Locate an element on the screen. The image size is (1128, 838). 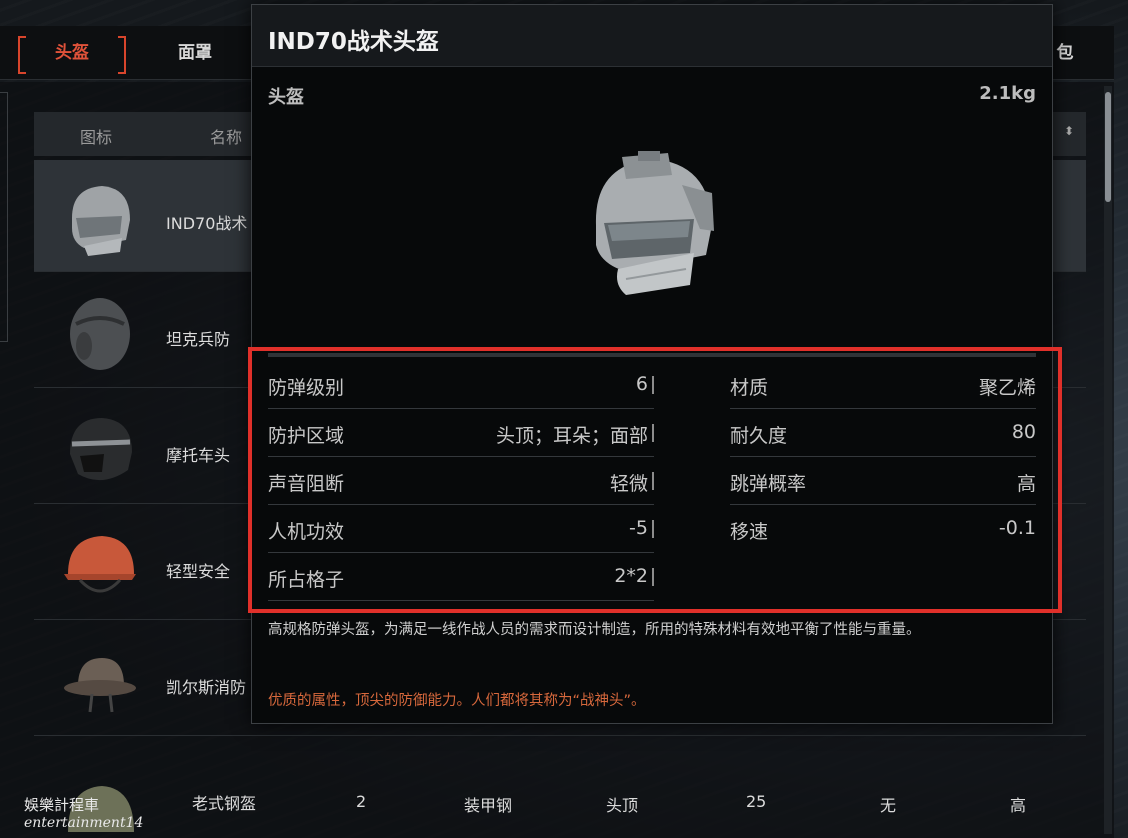
cell-durability: 25 is located at coordinates (756, 801).